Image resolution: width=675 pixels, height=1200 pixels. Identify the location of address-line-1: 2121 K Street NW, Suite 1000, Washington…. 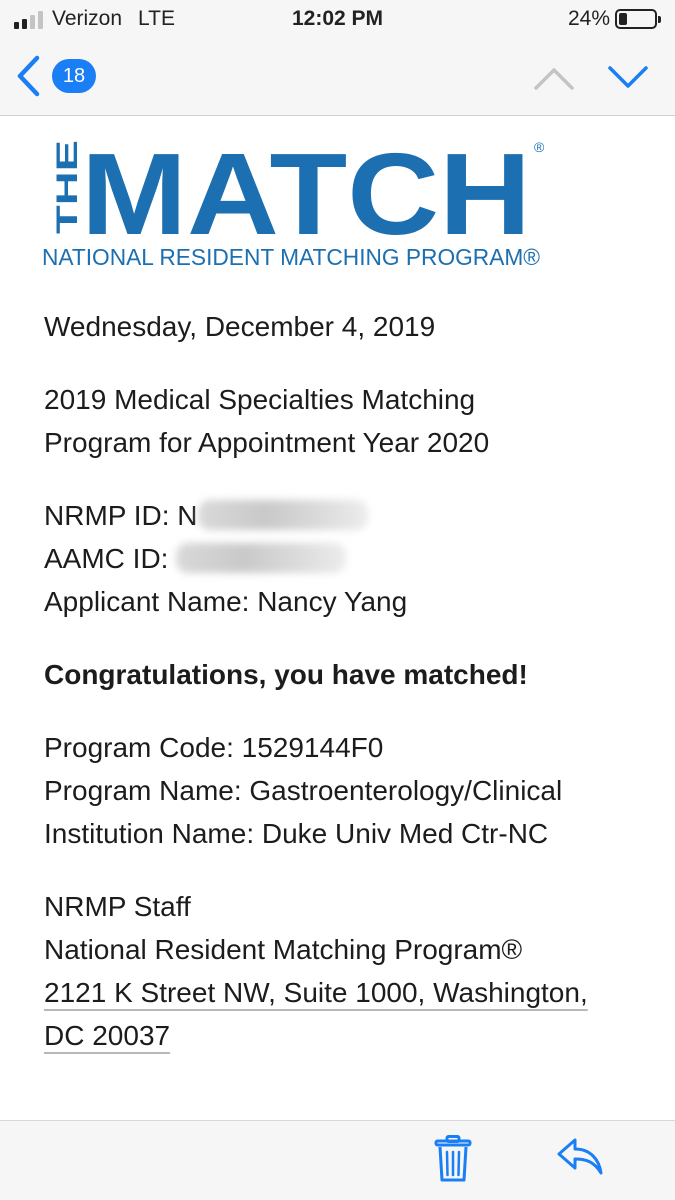
(344, 992).